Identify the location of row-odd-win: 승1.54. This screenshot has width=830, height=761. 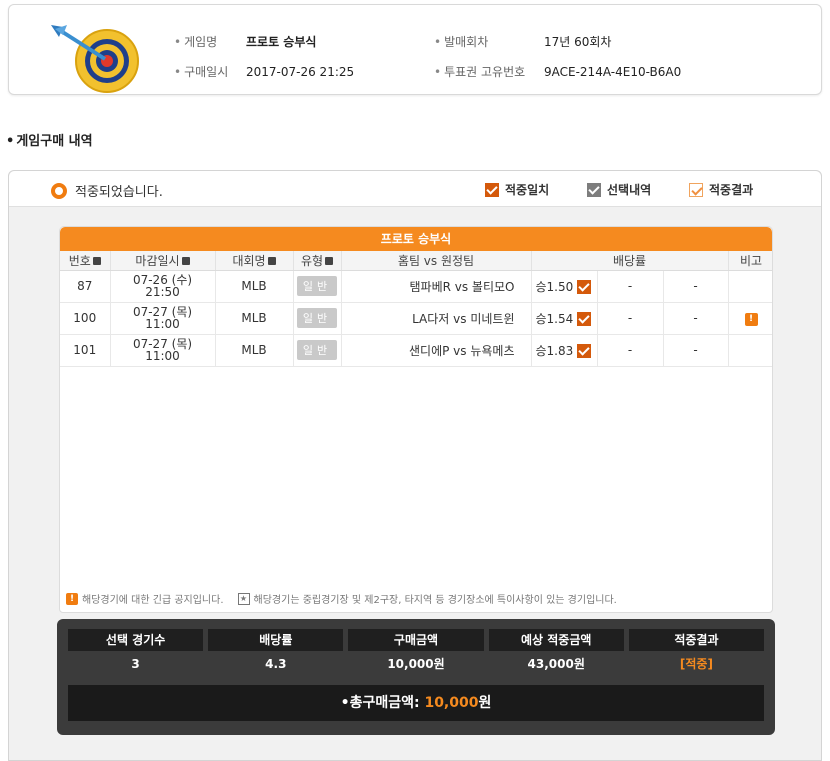
(564, 318).